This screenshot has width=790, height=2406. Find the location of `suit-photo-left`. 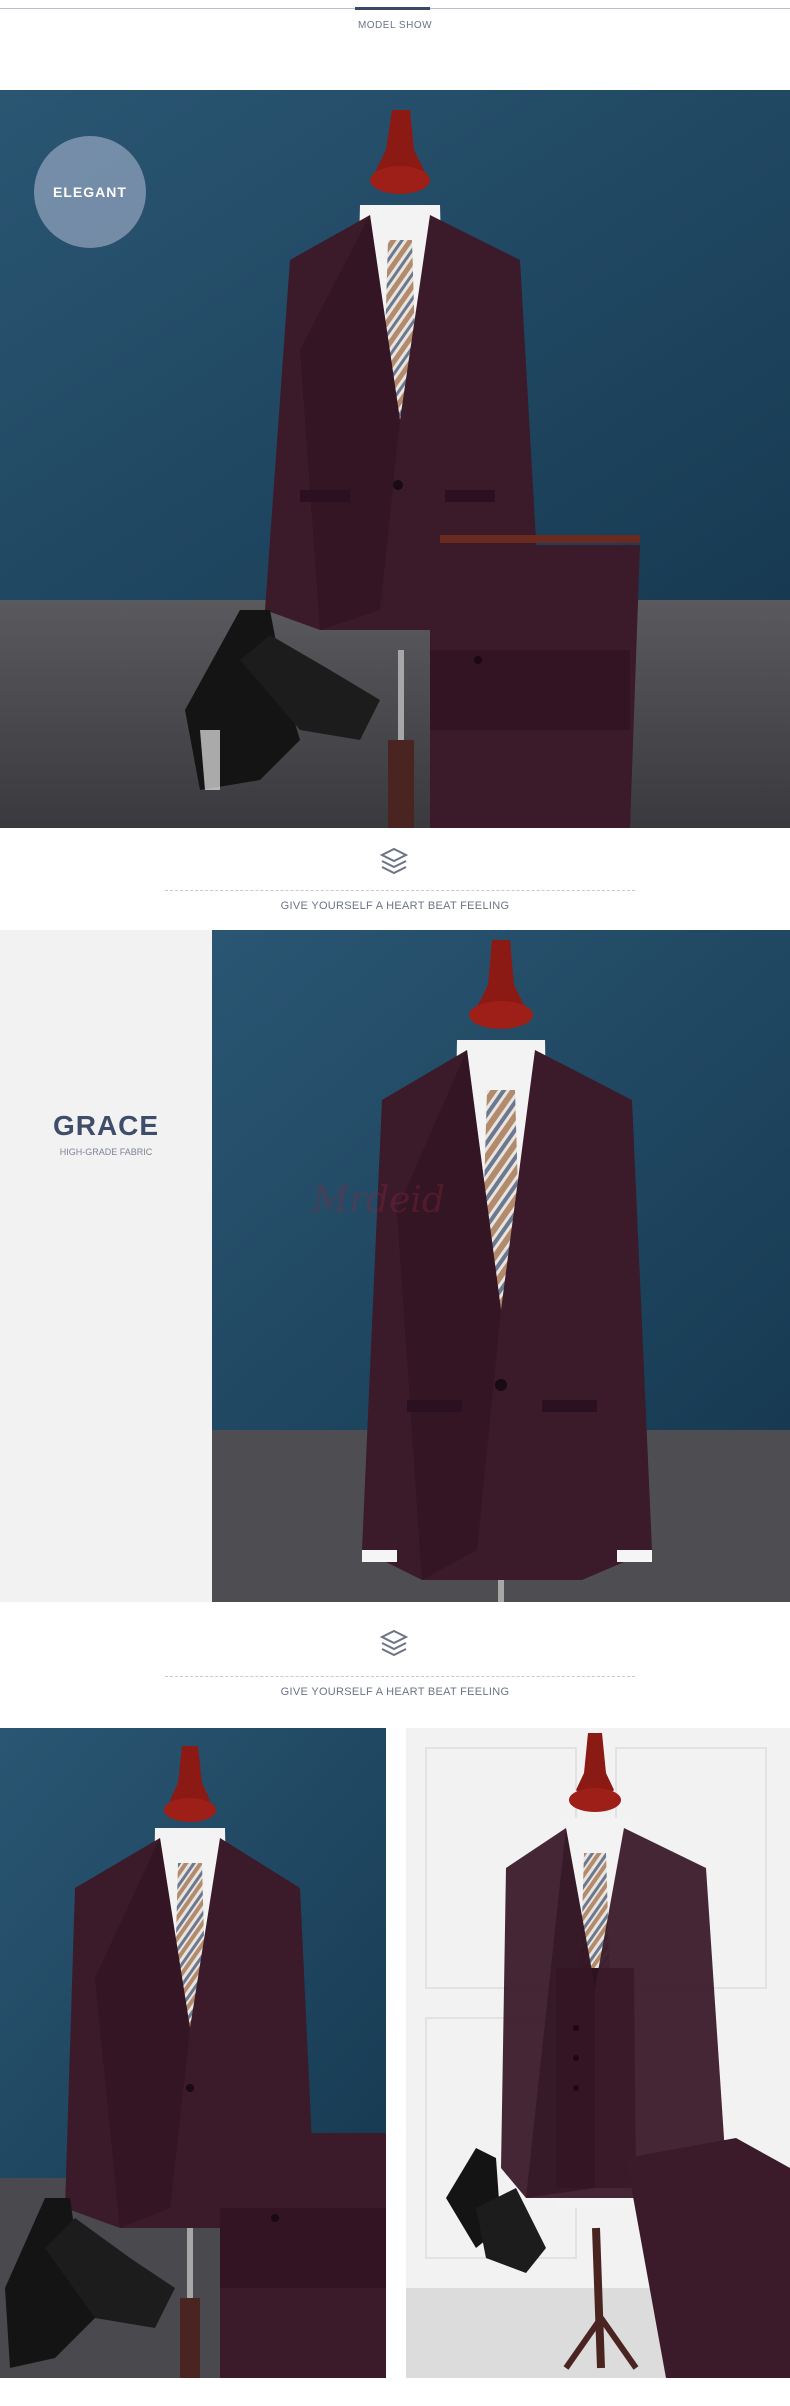

suit-photo-left is located at coordinates (193, 2053).